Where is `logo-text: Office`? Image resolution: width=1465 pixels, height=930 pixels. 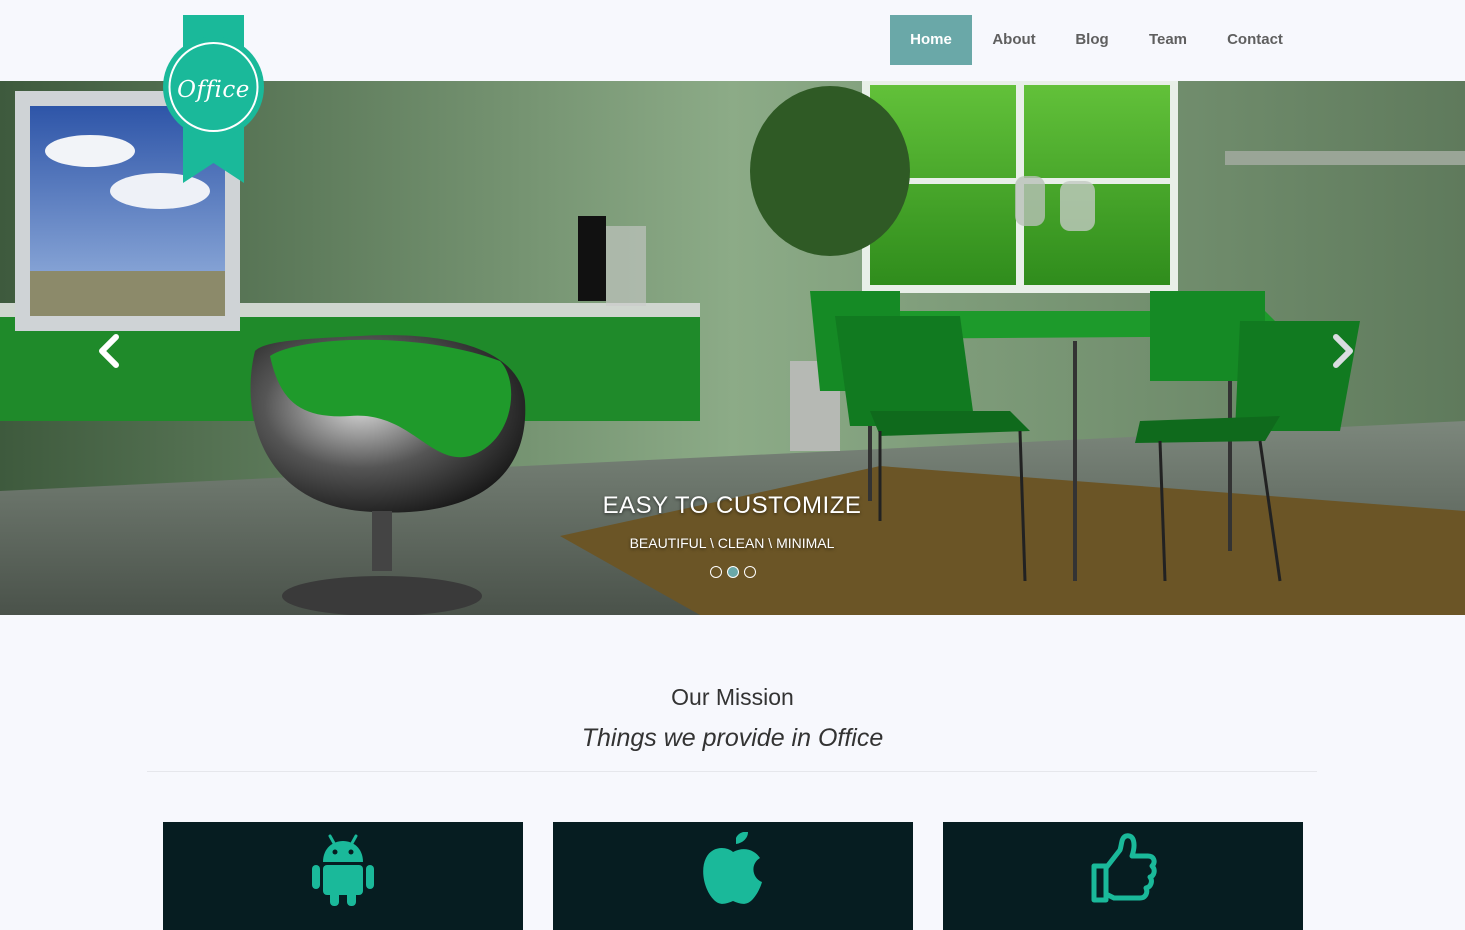
logo-text: Office is located at coordinates (213, 90).